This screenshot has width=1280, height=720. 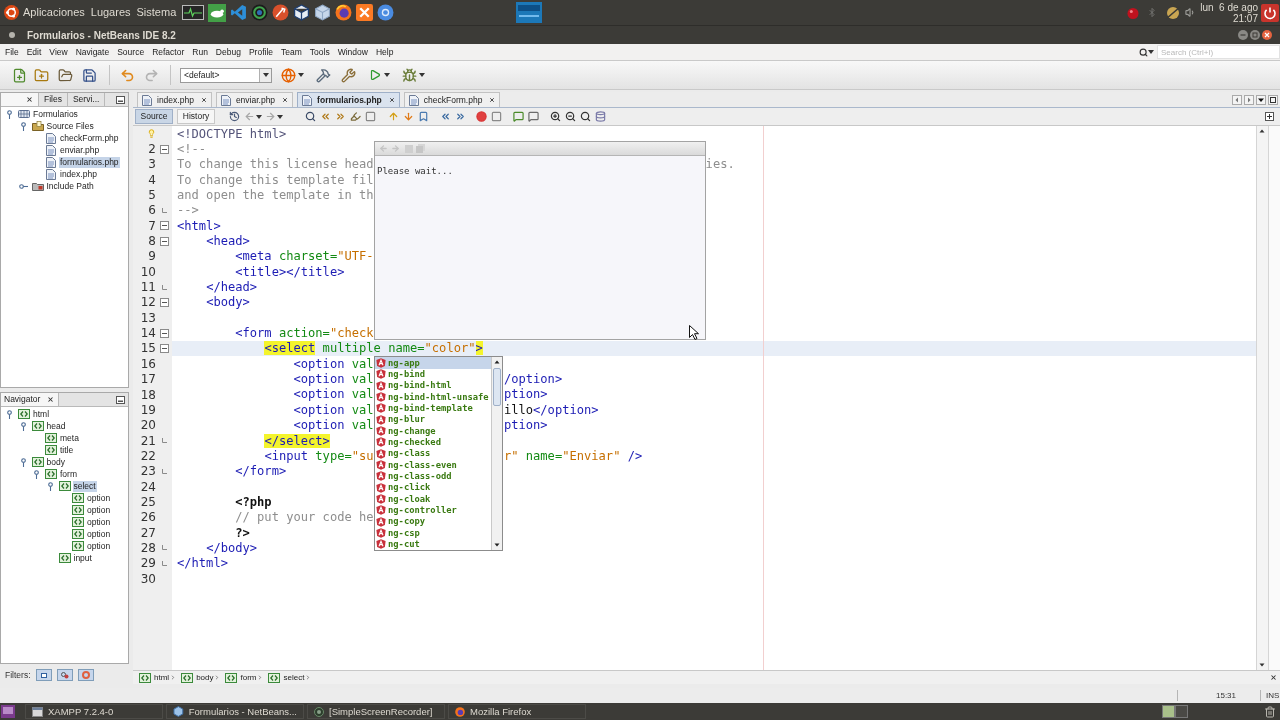 I want to click on arrow-disc-icon, so click(x=281, y=12).